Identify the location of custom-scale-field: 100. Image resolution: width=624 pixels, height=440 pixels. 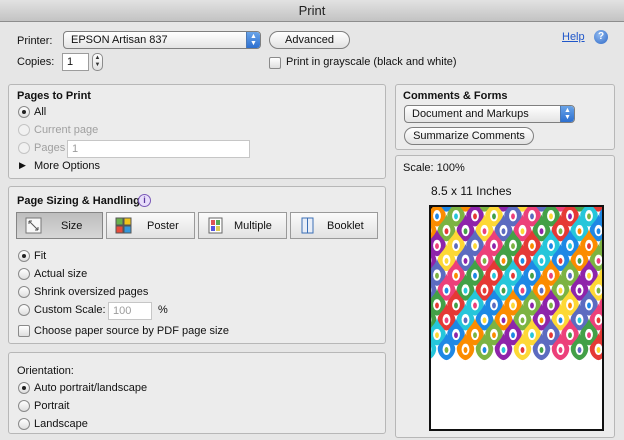
(130, 311).